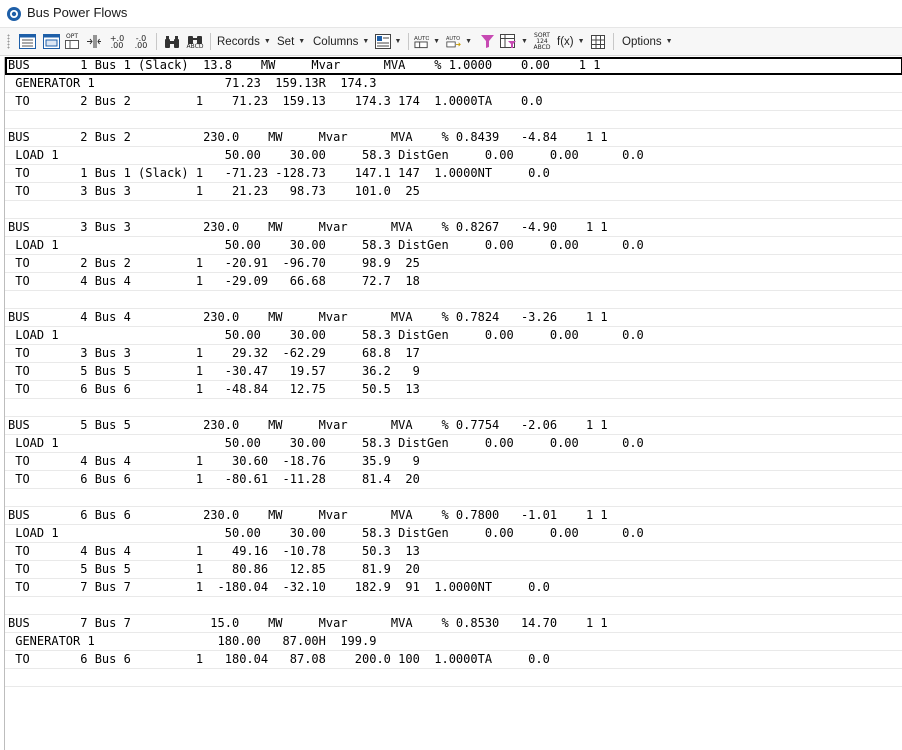 The width and height of the screenshot is (902, 750). What do you see at coordinates (598, 41) in the screenshot?
I see `grid-button` at bounding box center [598, 41].